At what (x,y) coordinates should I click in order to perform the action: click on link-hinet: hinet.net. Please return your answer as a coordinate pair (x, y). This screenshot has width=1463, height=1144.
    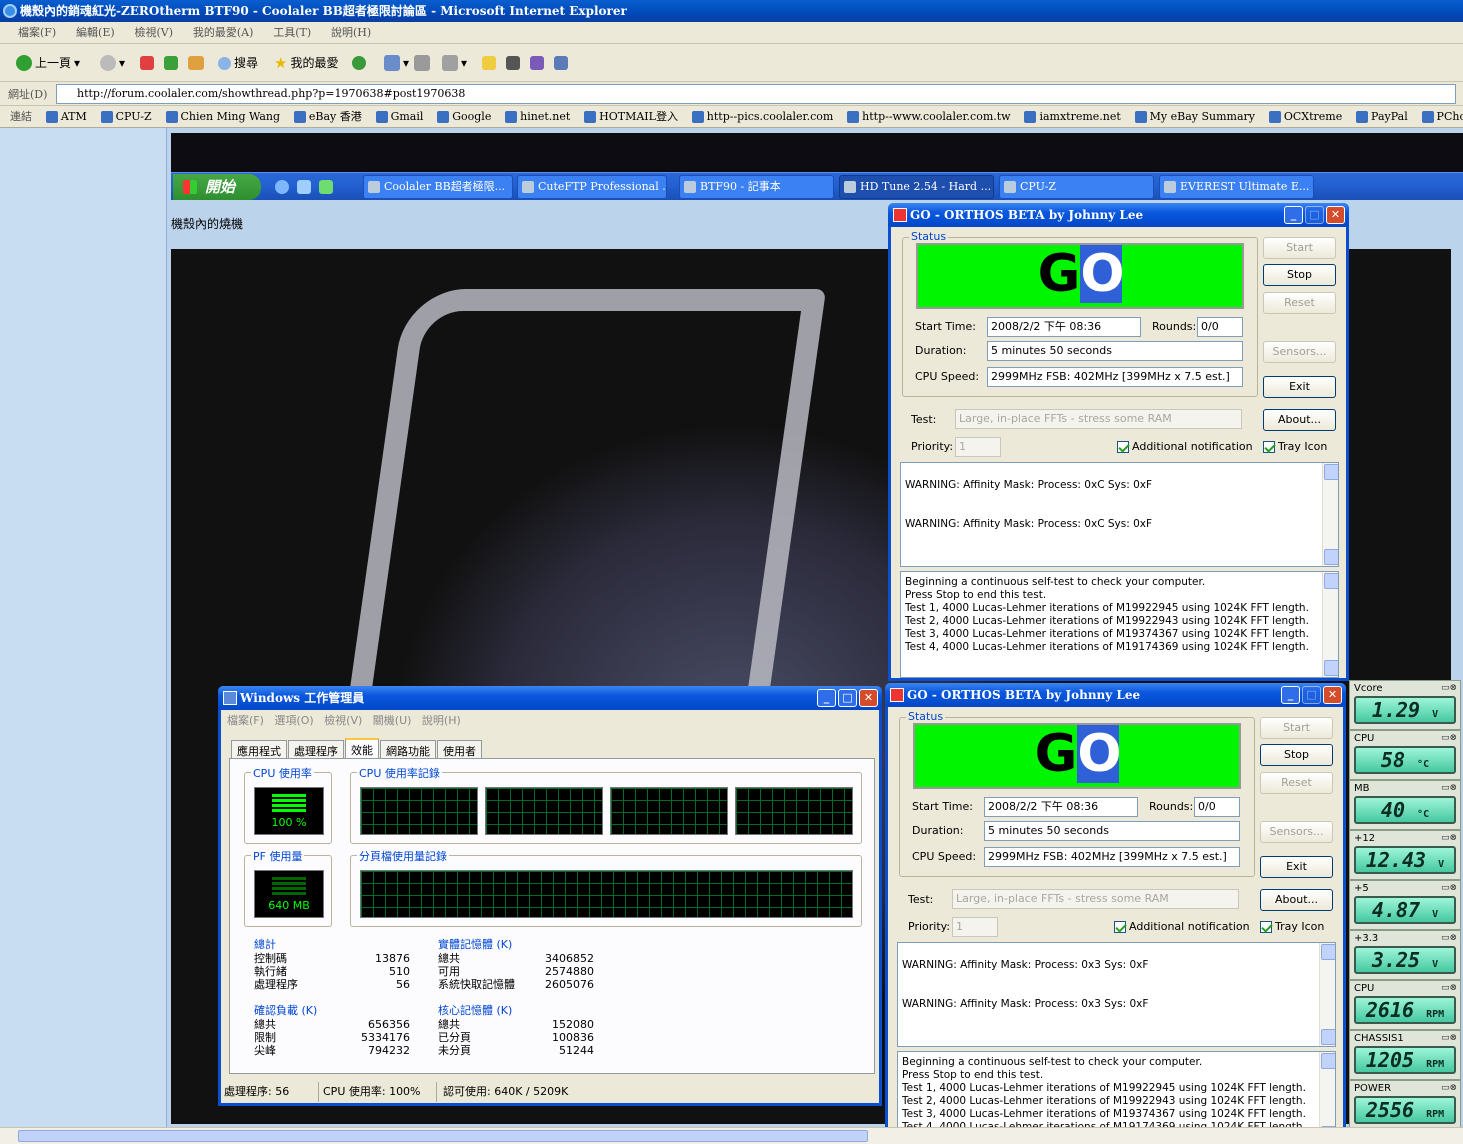
    Looking at the image, I should click on (542, 116).